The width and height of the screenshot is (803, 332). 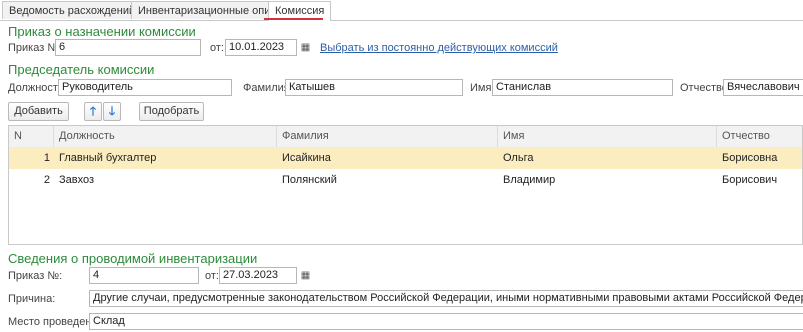 What do you see at coordinates (38, 111) in the screenshot?
I see `add-button: Добавить` at bounding box center [38, 111].